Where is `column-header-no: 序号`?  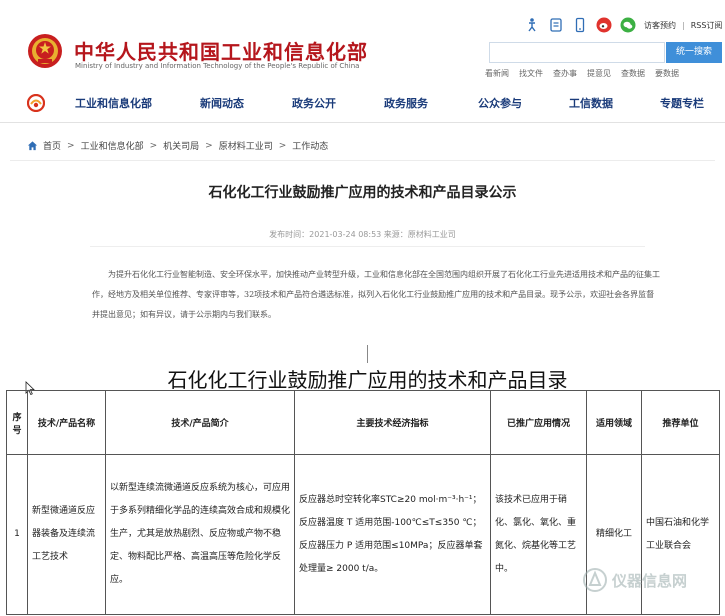 column-header-no: 序号 is located at coordinates (17, 422).